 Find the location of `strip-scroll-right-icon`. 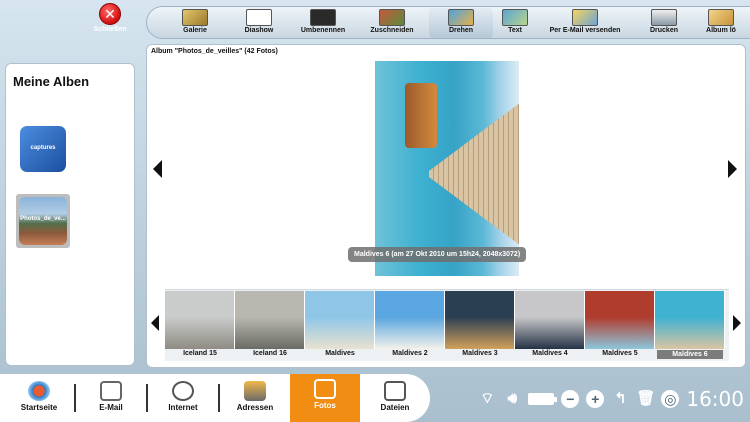

strip-scroll-right-icon is located at coordinates (737, 323).